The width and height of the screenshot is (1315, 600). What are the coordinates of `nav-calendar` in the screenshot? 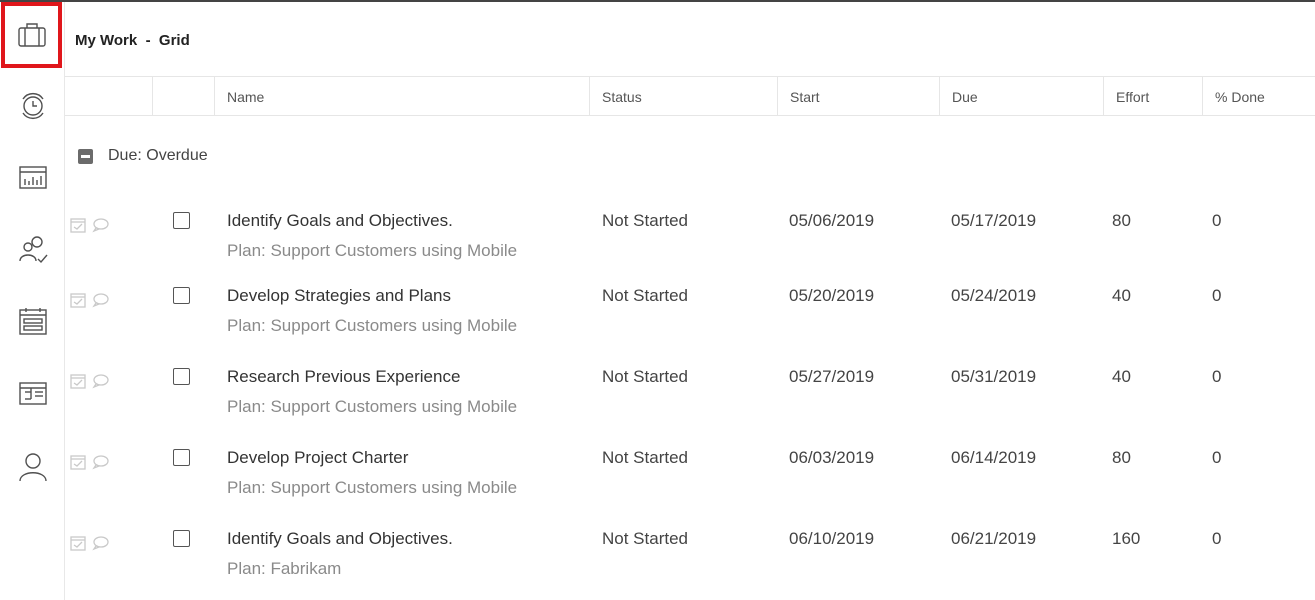 It's located at (32, 321).